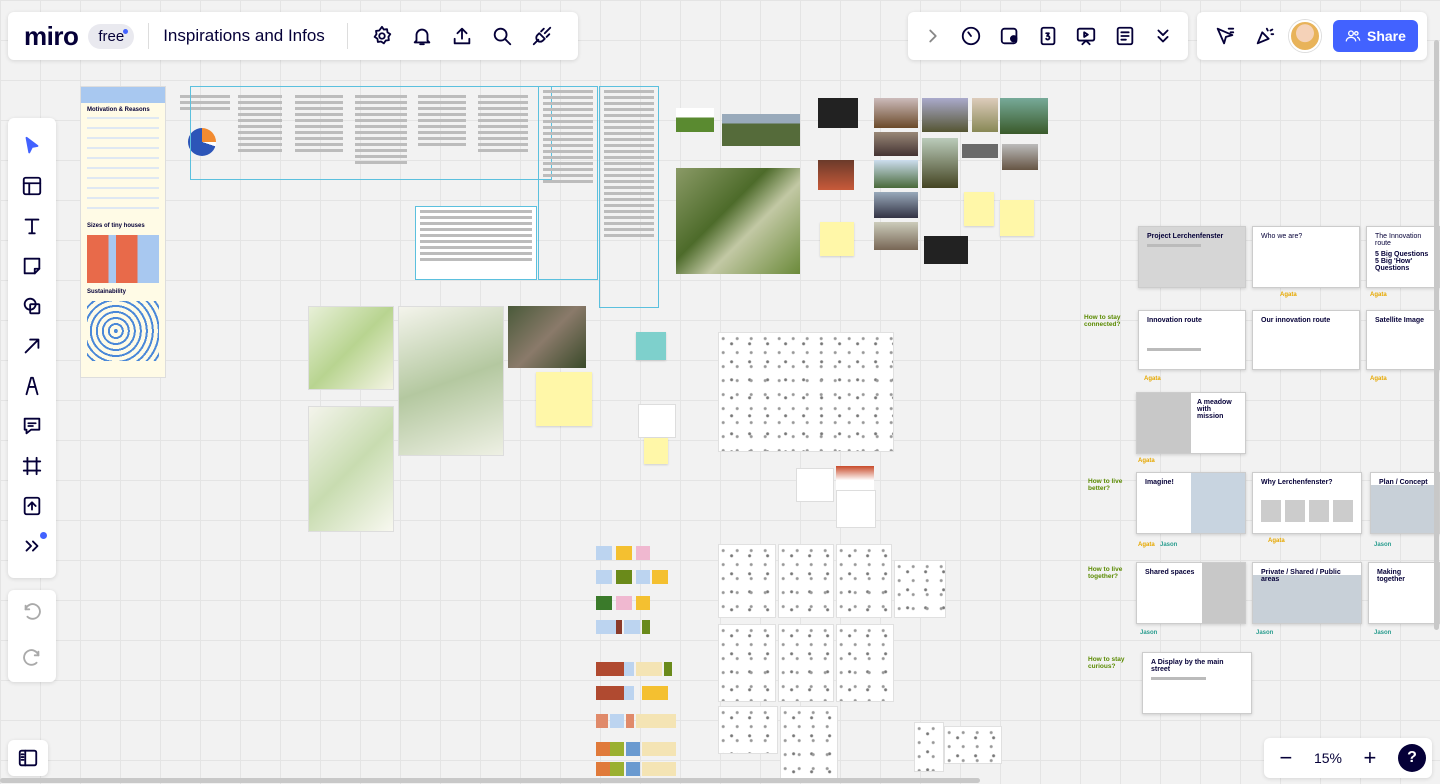 The image size is (1440, 784). What do you see at coordinates (1307, 503) in the screenshot?
I see `slide: Why Lerchenfenster?` at bounding box center [1307, 503].